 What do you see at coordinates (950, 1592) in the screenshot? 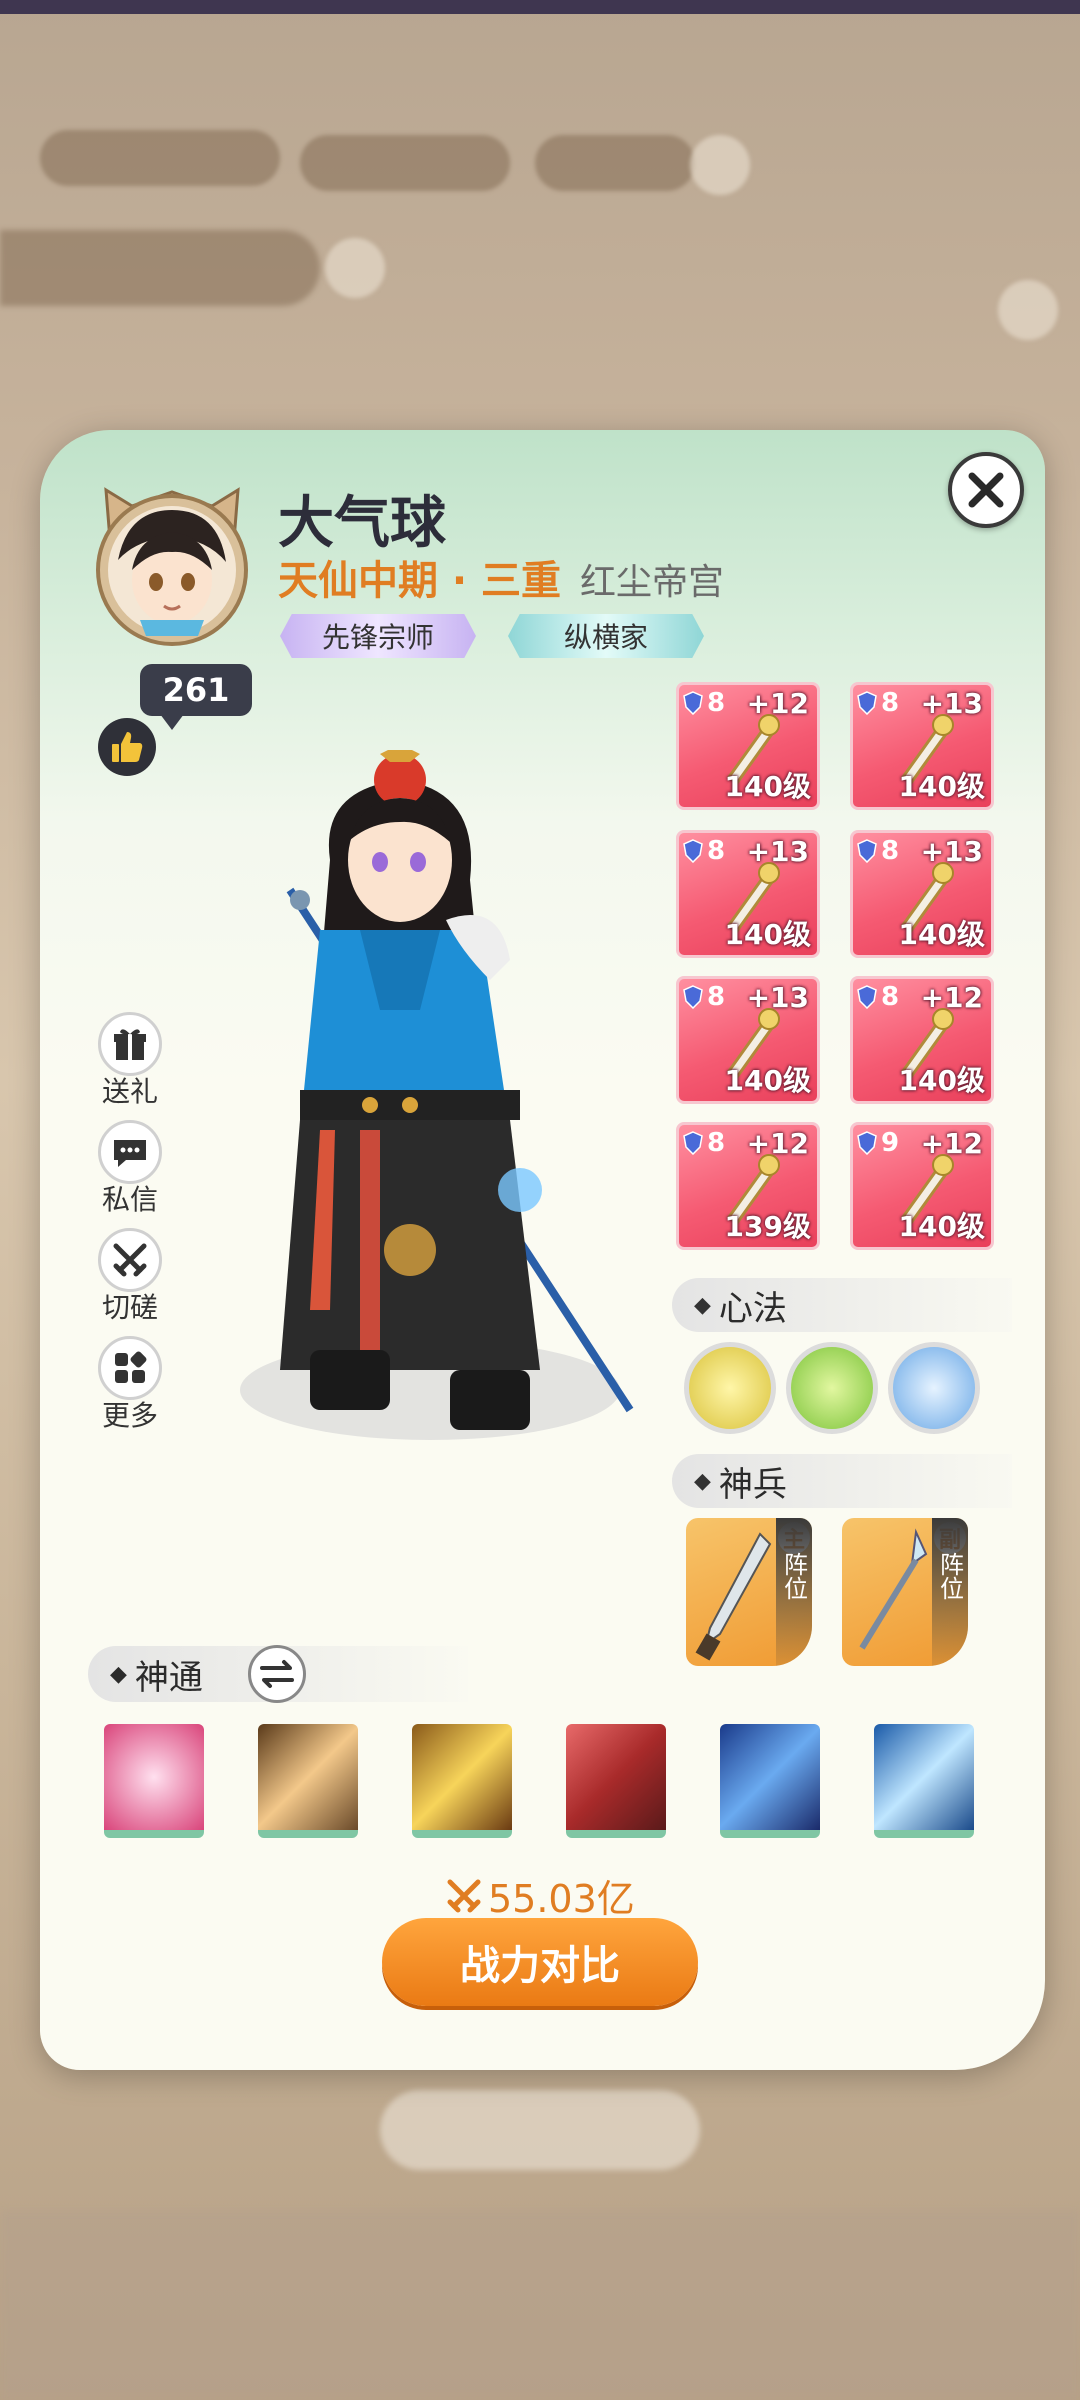
I see `secondary-formation-label: 阵位` at bounding box center [950, 1592].